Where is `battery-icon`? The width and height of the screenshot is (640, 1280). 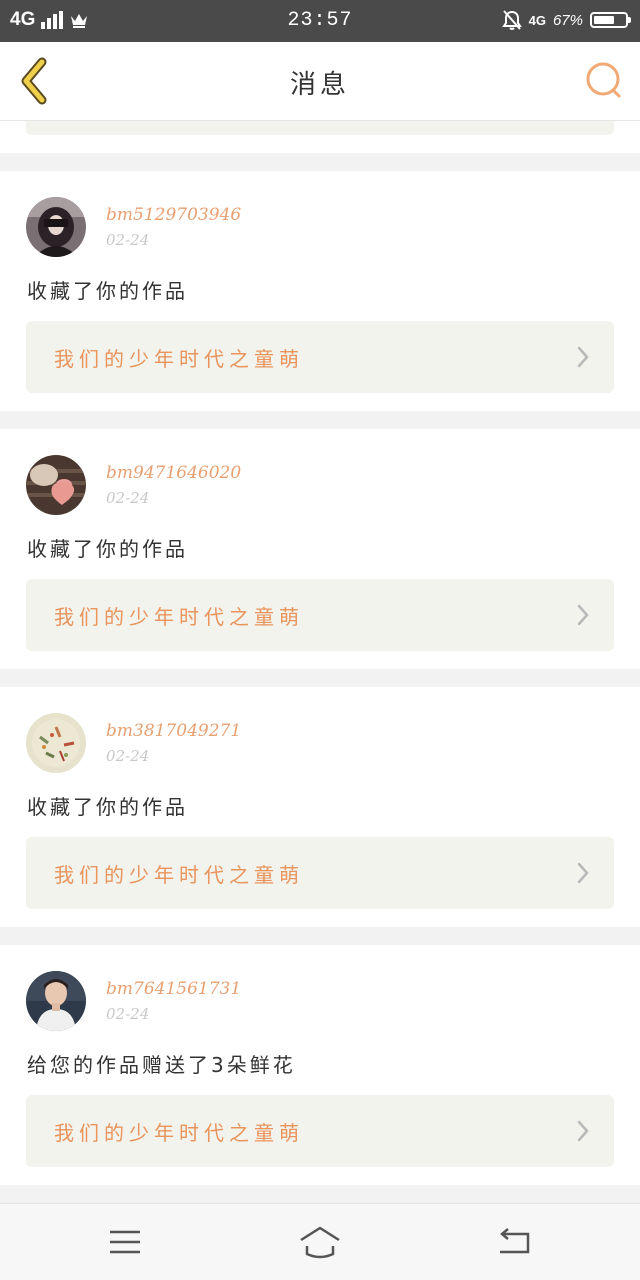
battery-icon is located at coordinates (610, 20).